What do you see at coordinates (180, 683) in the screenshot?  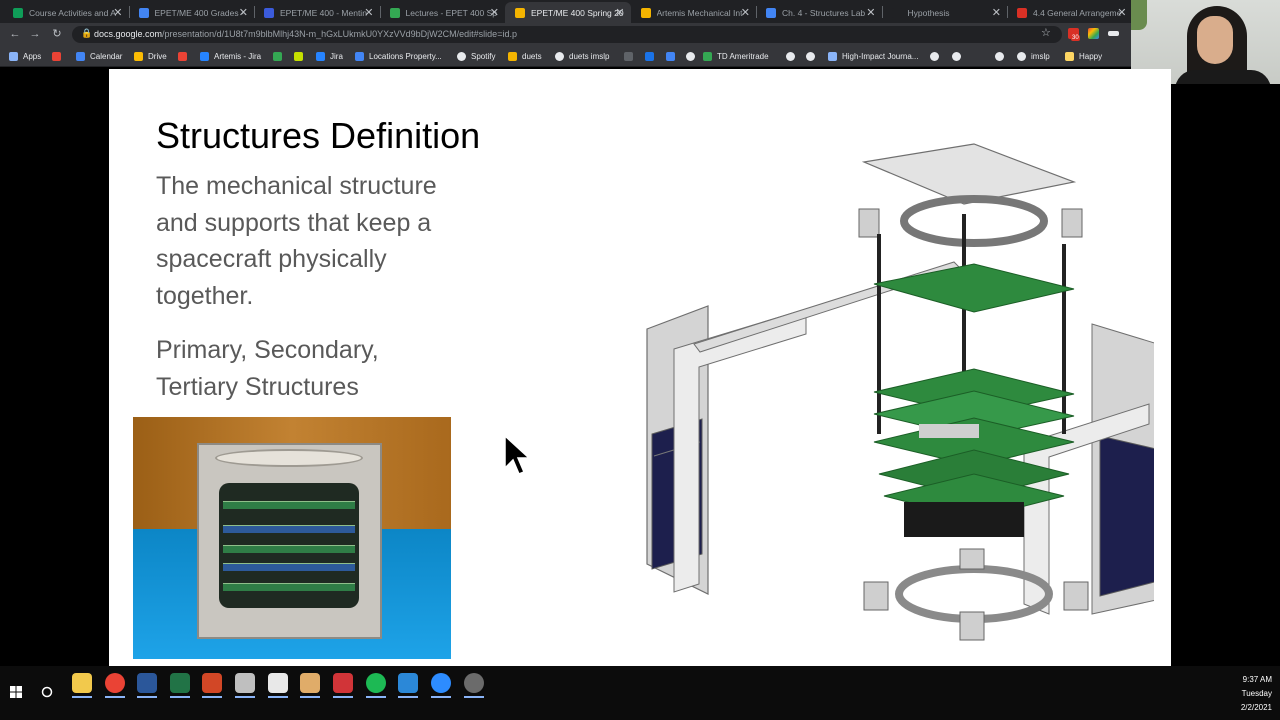 I see `excel-icon` at bounding box center [180, 683].